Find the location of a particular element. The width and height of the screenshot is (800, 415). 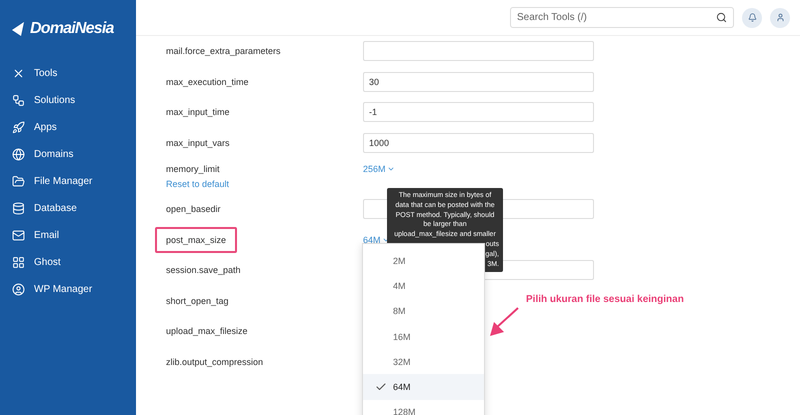

setting-label: mail.force_extra_parameters is located at coordinates (223, 51).